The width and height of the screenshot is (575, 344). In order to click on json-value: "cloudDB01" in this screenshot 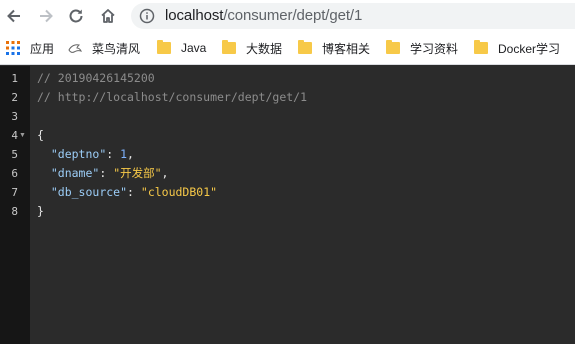, I will do `click(179, 192)`.